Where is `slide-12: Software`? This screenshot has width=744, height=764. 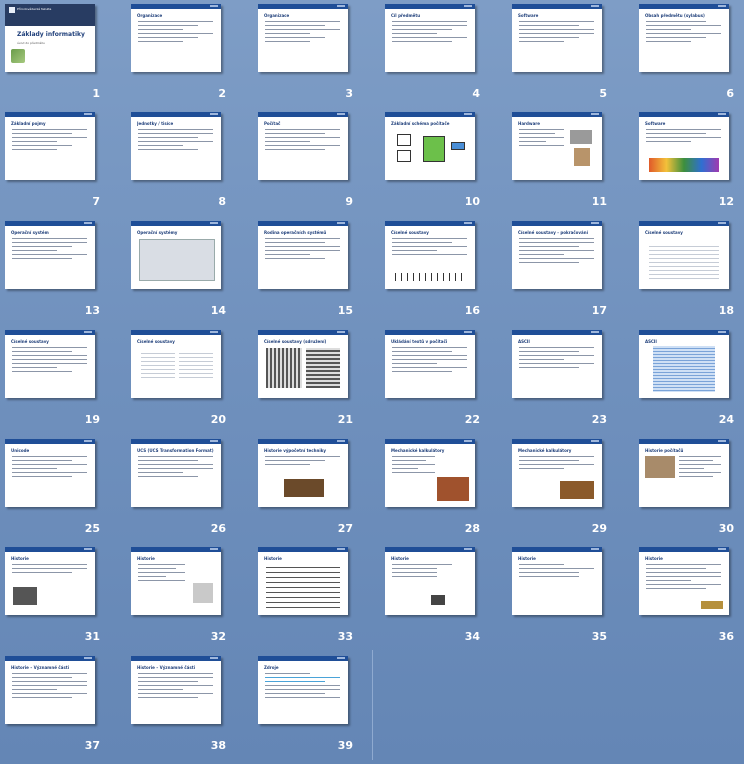 slide-12: Software is located at coordinates (684, 146).